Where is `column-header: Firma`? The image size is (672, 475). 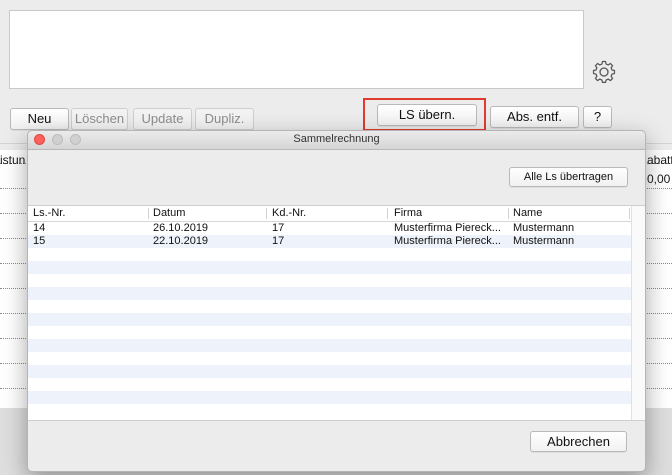
column-header: Firma is located at coordinates (408, 213).